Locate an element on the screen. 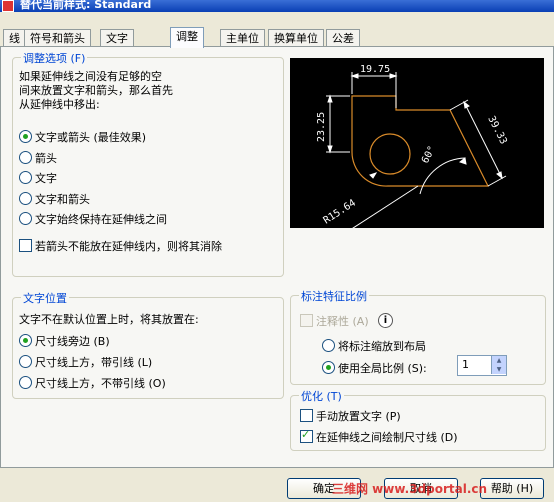 The width and height of the screenshot is (554, 502). spinner-down-icon: ▼ is located at coordinates (498, 369).